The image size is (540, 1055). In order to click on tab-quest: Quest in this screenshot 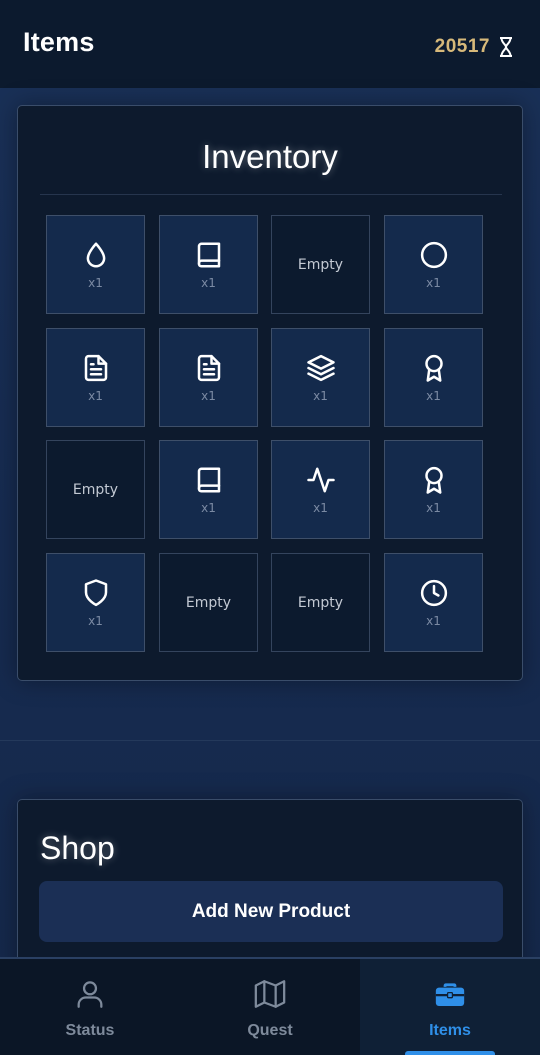, I will do `click(270, 1007)`.